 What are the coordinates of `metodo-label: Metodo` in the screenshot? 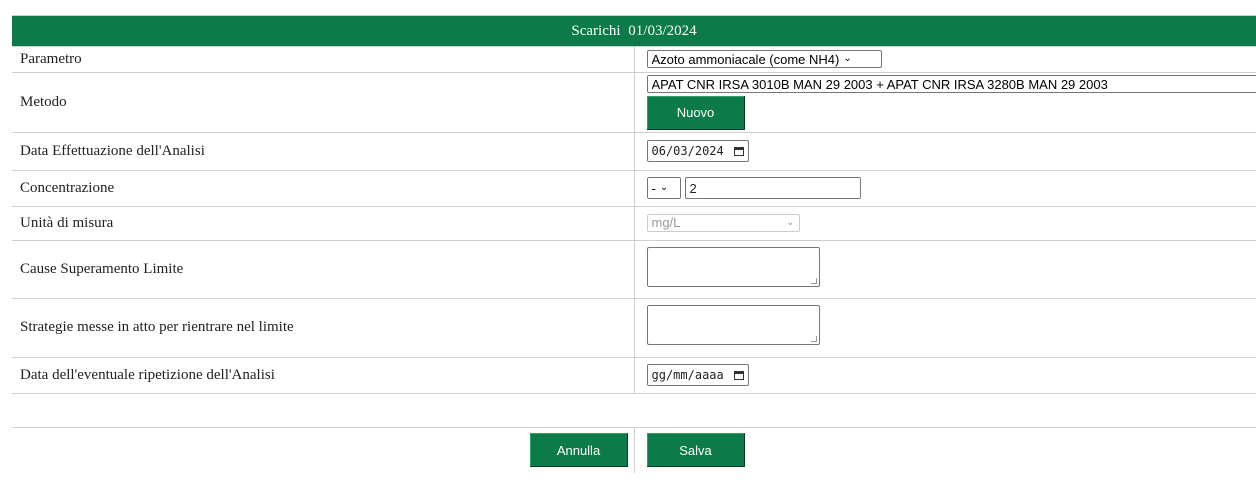 It's located at (323, 102).